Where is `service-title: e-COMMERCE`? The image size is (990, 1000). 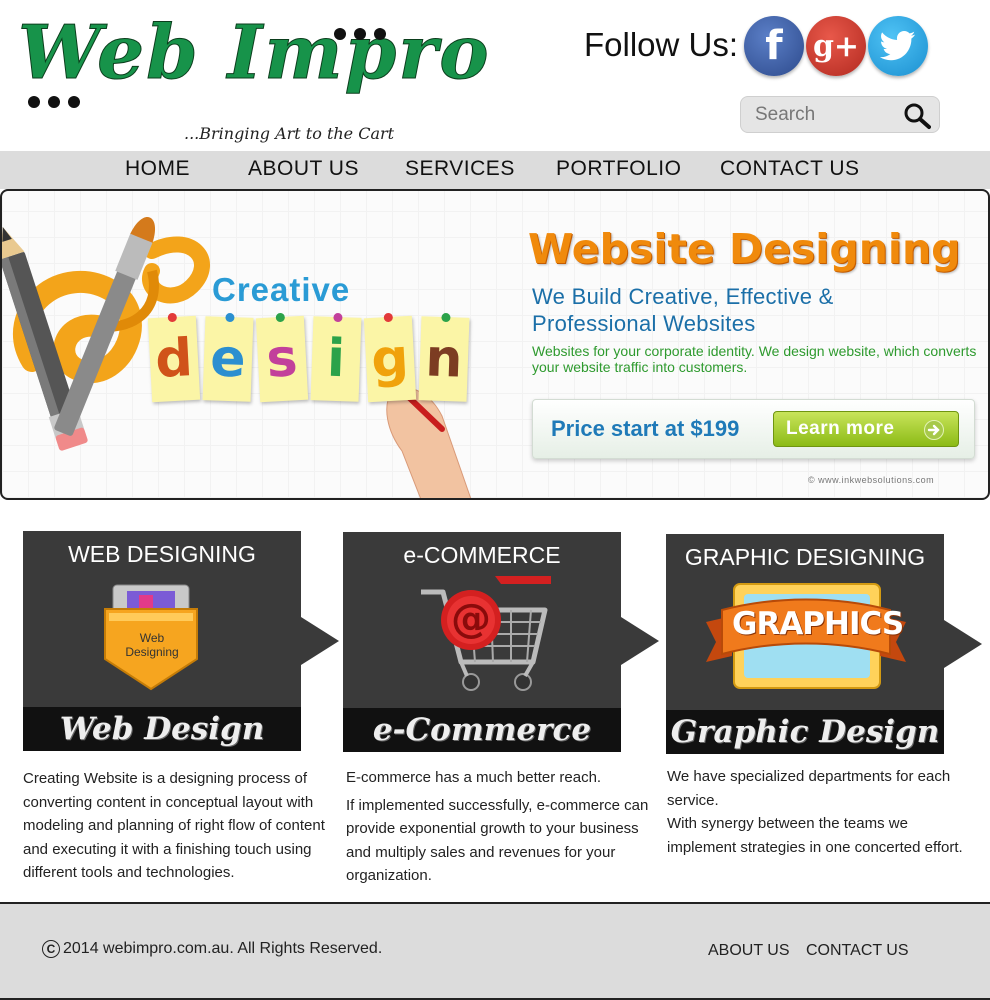
service-title: e-COMMERCE is located at coordinates (482, 555).